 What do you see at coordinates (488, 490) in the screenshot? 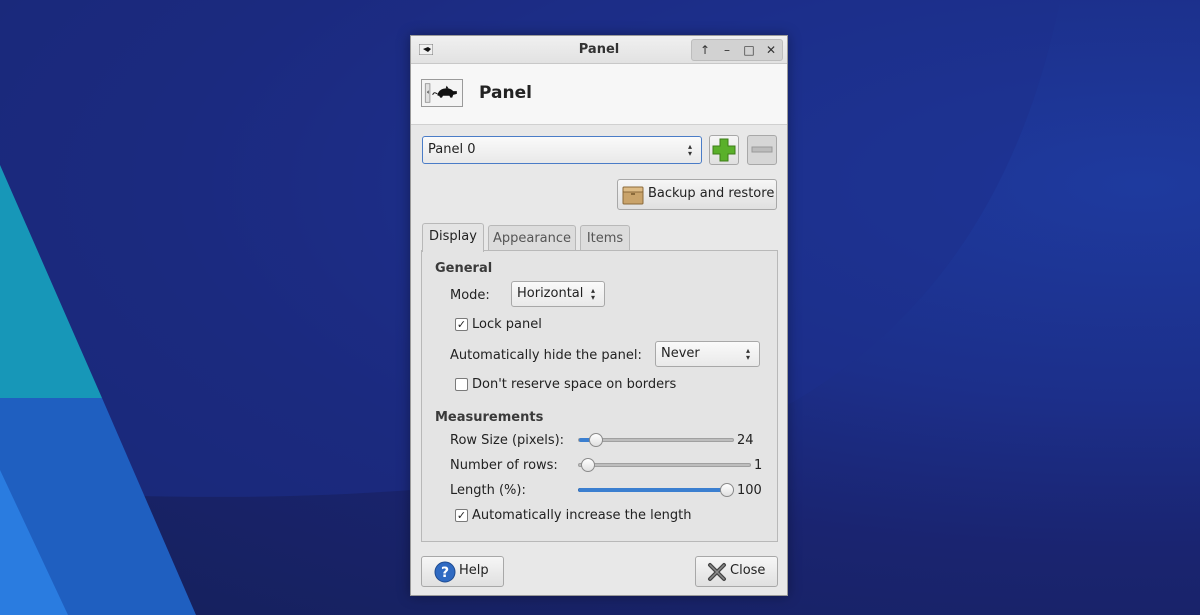
I see `length-label: Length (%):` at bounding box center [488, 490].